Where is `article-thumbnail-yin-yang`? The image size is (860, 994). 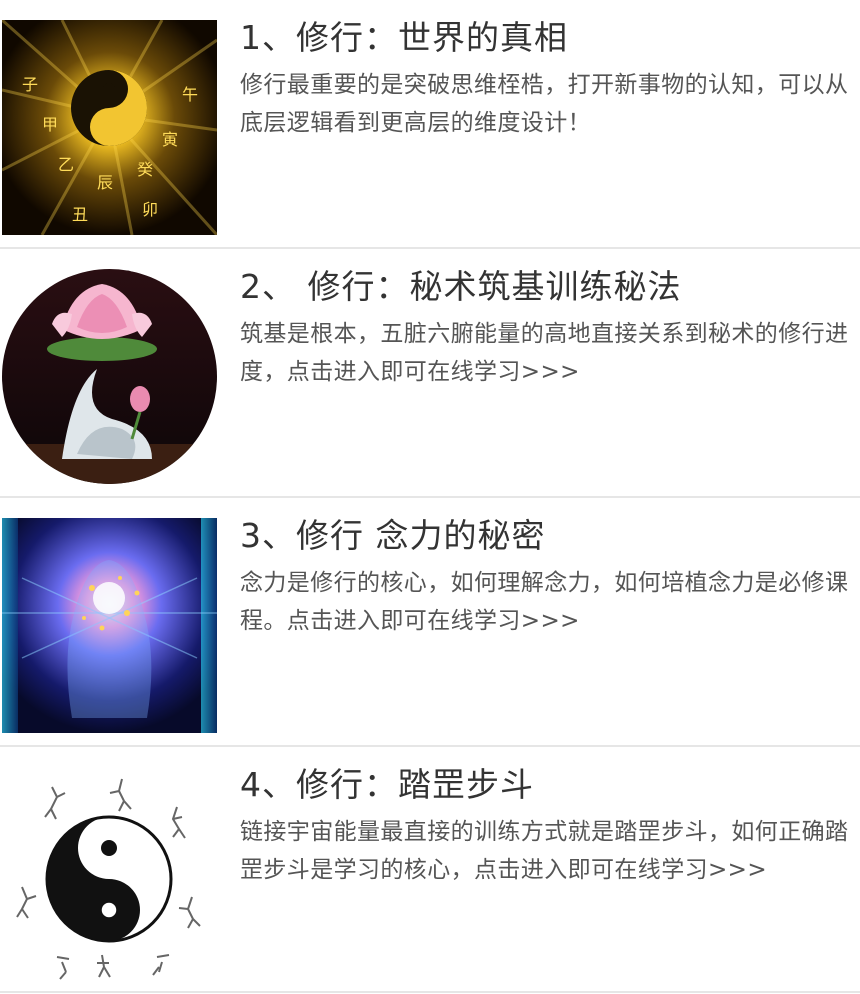 article-thumbnail-yin-yang is located at coordinates (109, 874).